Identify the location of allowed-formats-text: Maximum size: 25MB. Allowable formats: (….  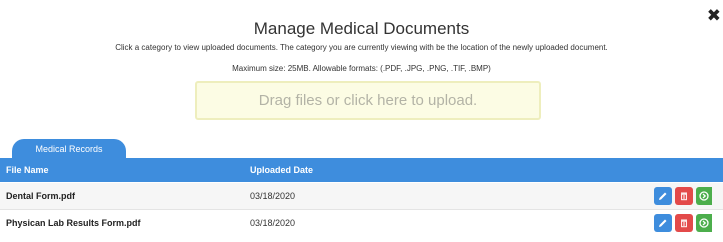
(361, 68).